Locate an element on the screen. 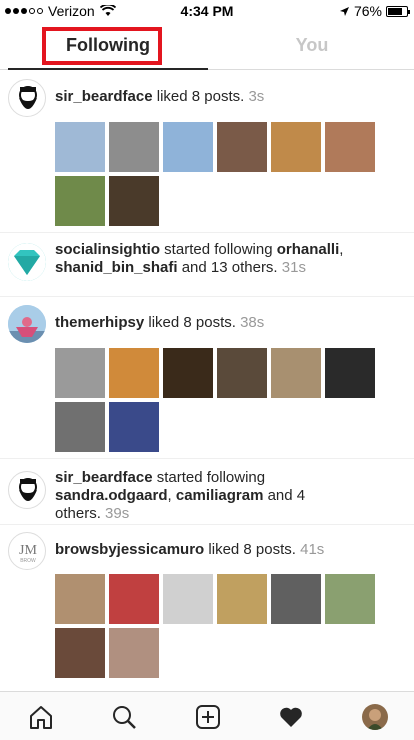 The image size is (414, 740). avatar: JM BROW is located at coordinates (27, 551).